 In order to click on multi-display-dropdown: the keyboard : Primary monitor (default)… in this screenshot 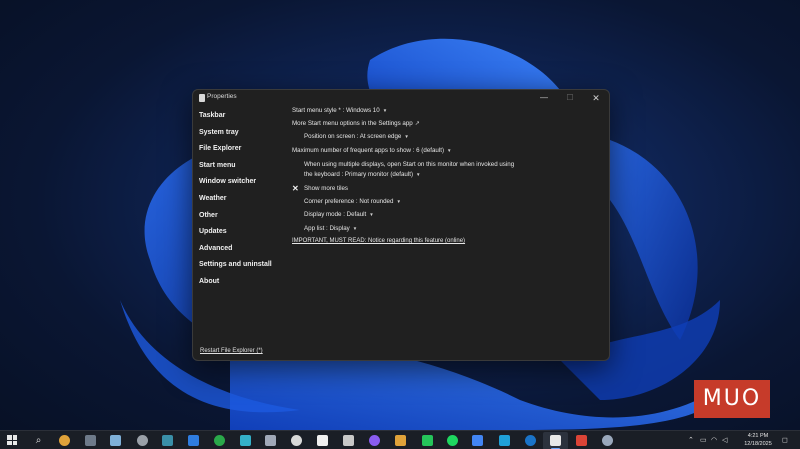, I will do `click(362, 175)`.